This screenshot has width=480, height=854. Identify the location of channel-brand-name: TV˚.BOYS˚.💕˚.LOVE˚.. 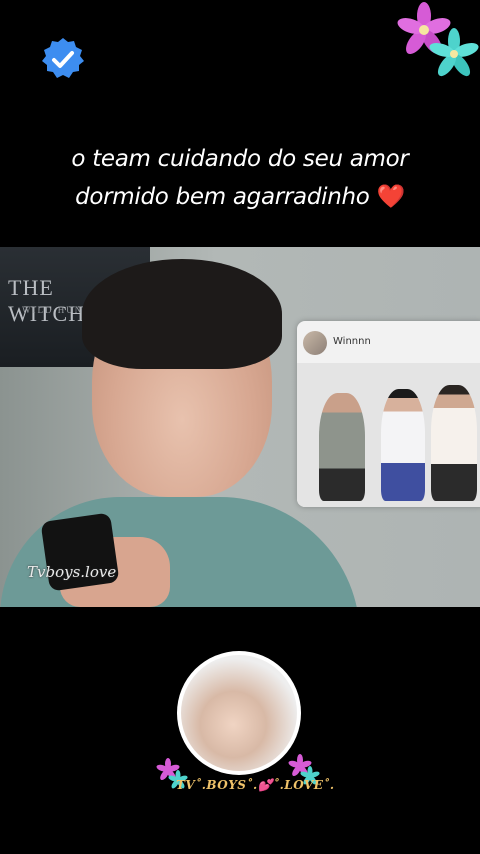
(255, 785).